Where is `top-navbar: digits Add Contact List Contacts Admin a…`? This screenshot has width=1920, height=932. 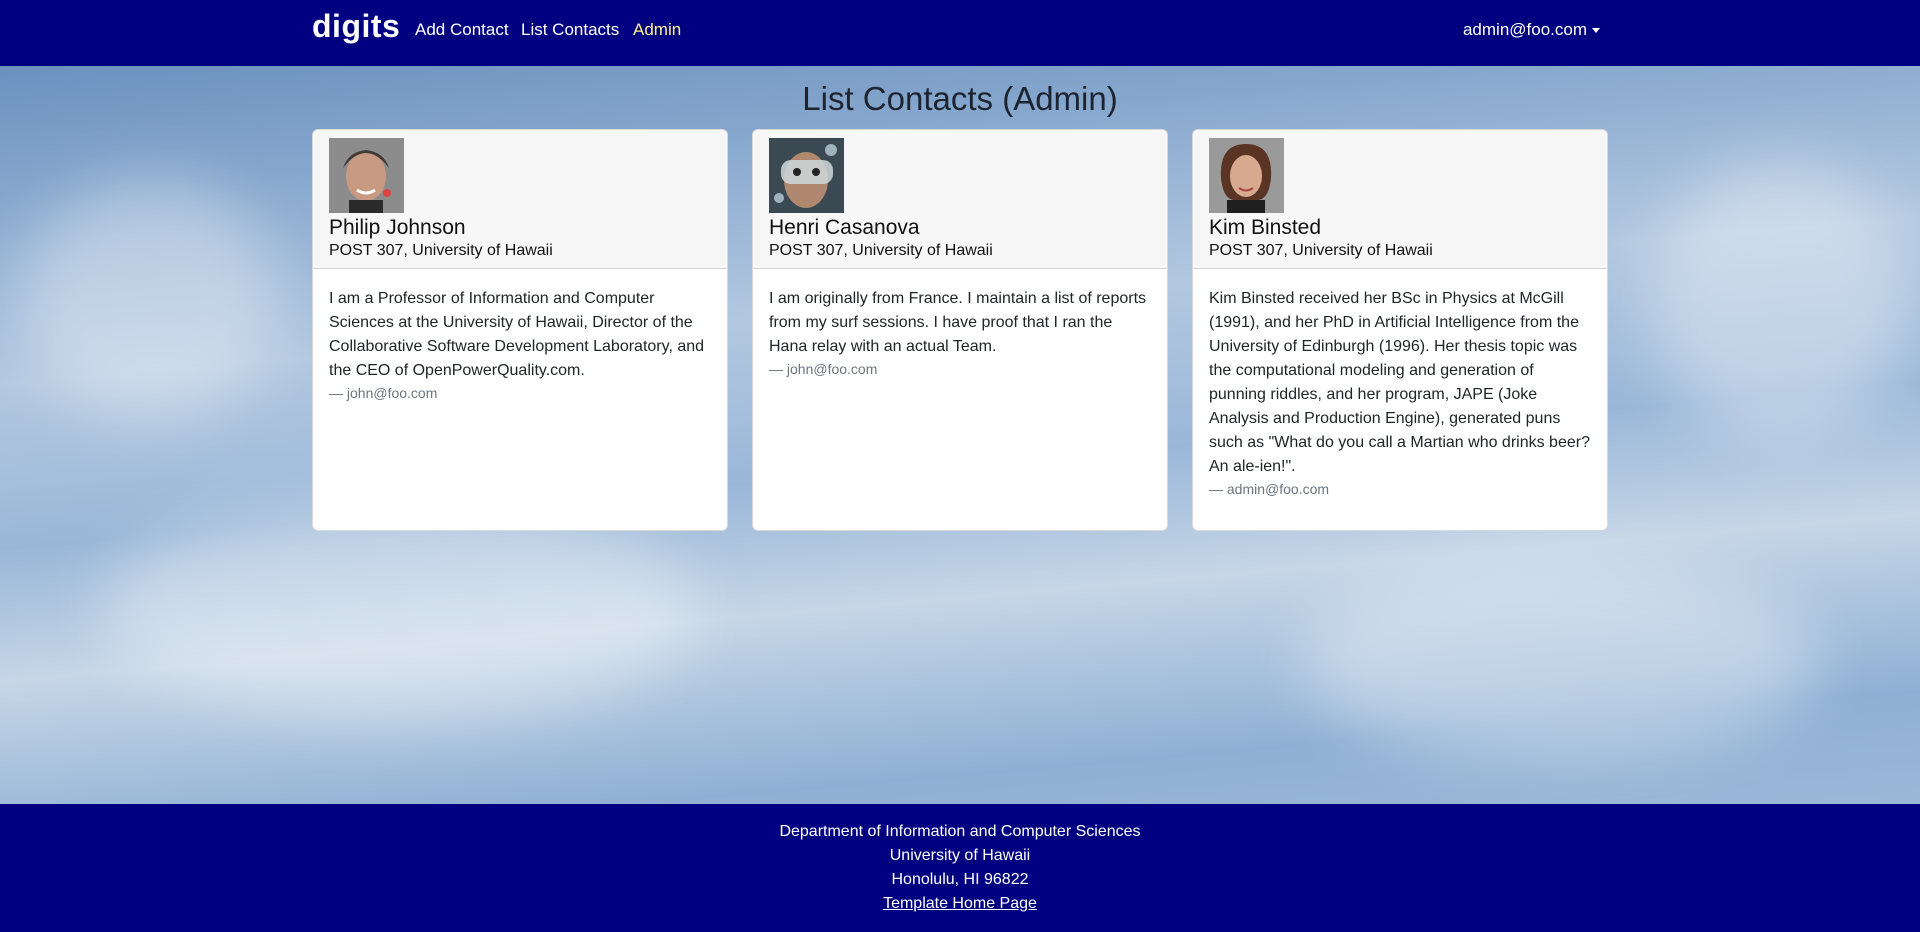
top-navbar: digits Add Contact List Contacts Admin a… is located at coordinates (960, 33).